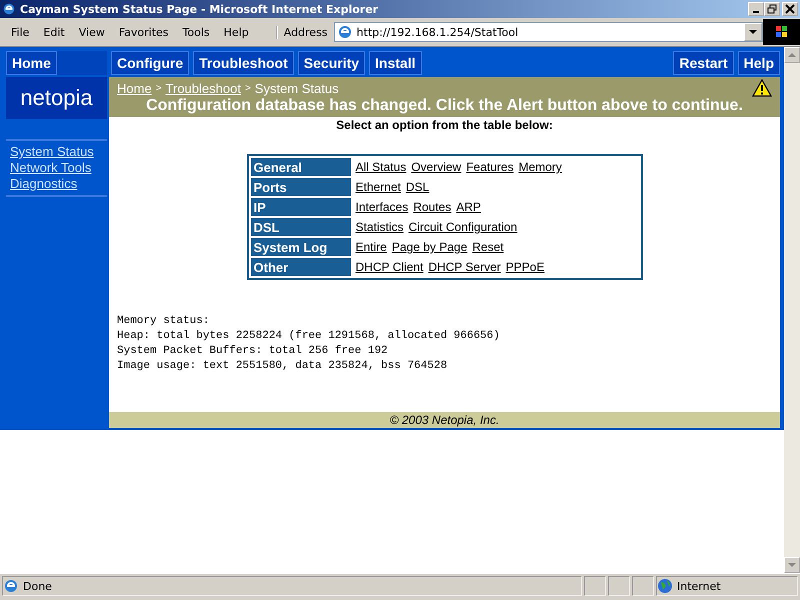 The width and height of the screenshot is (800, 600). Describe the element at coordinates (381, 167) in the screenshot. I see `option-link: All Status` at that location.